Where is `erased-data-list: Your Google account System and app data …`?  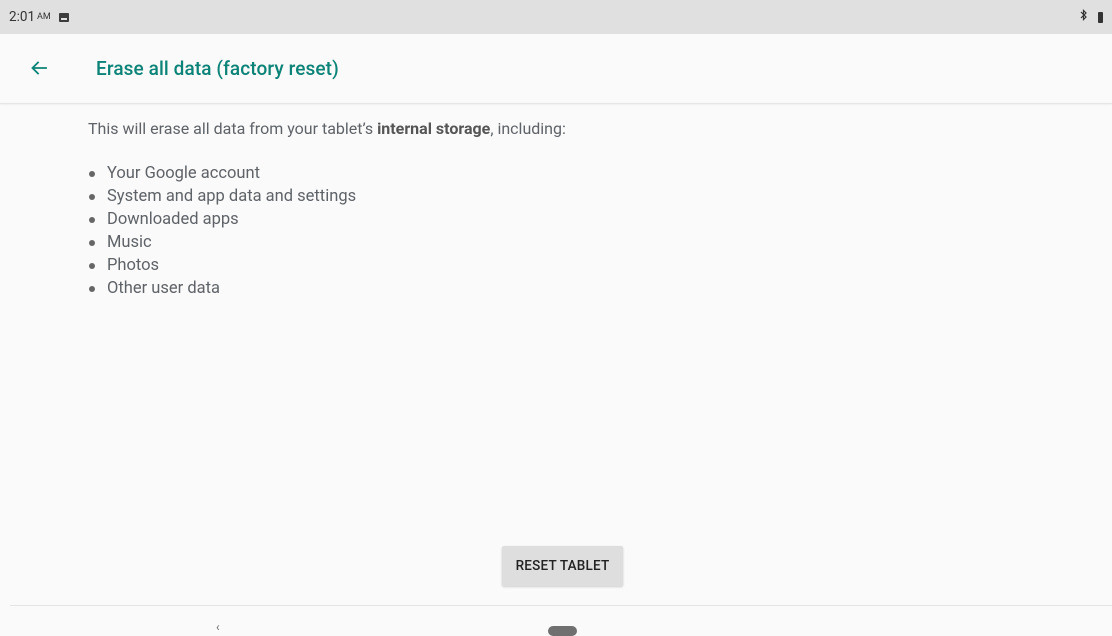
erased-data-list: Your Google account System and app data … is located at coordinates (222, 231).